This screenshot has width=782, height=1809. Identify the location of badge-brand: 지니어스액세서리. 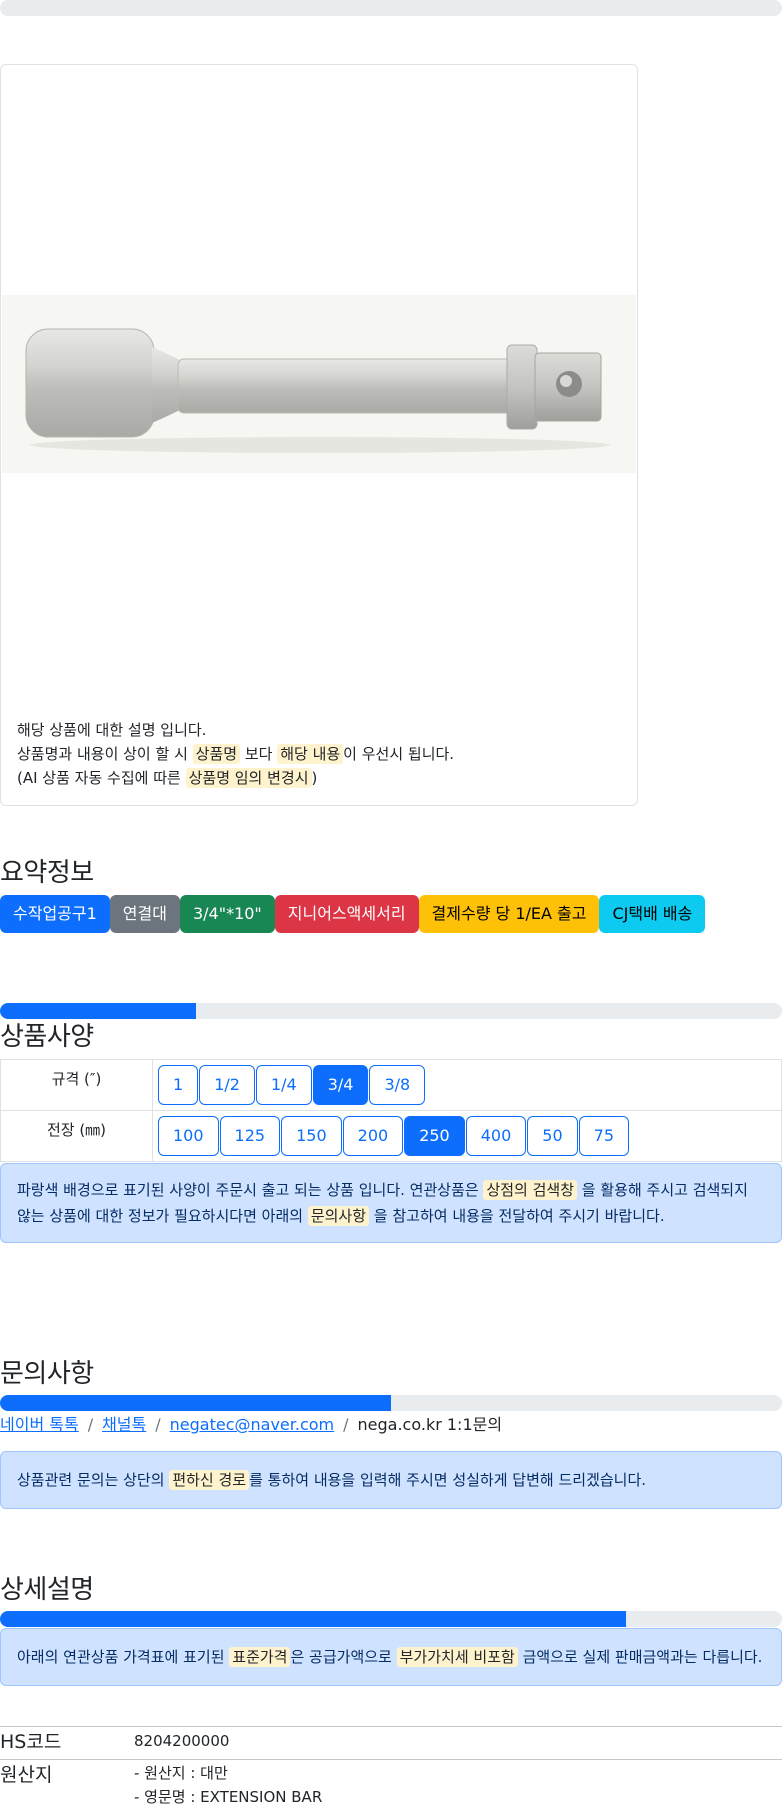
(346, 914).